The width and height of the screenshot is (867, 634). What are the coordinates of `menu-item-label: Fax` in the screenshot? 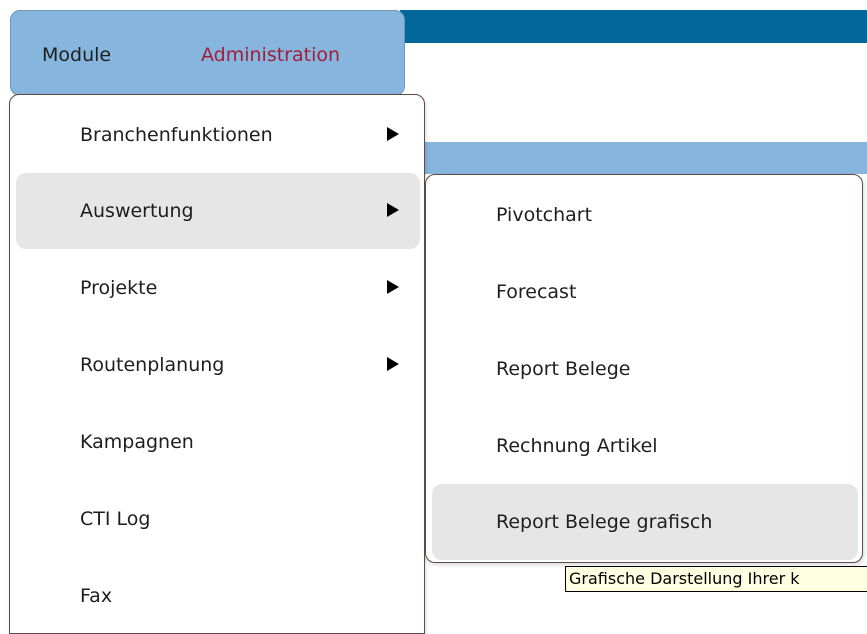 It's located at (96, 596).